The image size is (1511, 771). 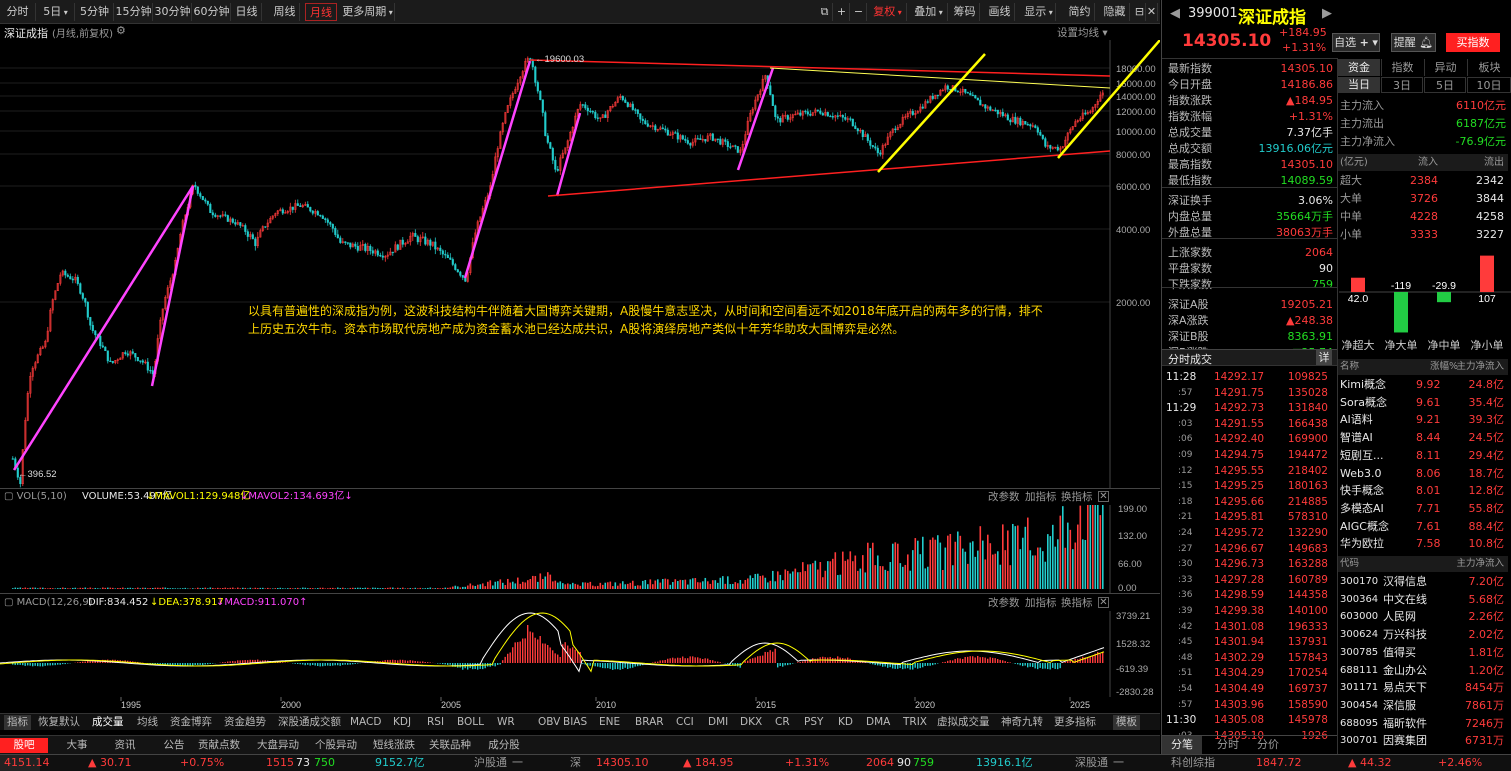 What do you see at coordinates (1041, 603) in the screenshot?
I see `macd-add-indicator-button: 加指标` at bounding box center [1041, 603].